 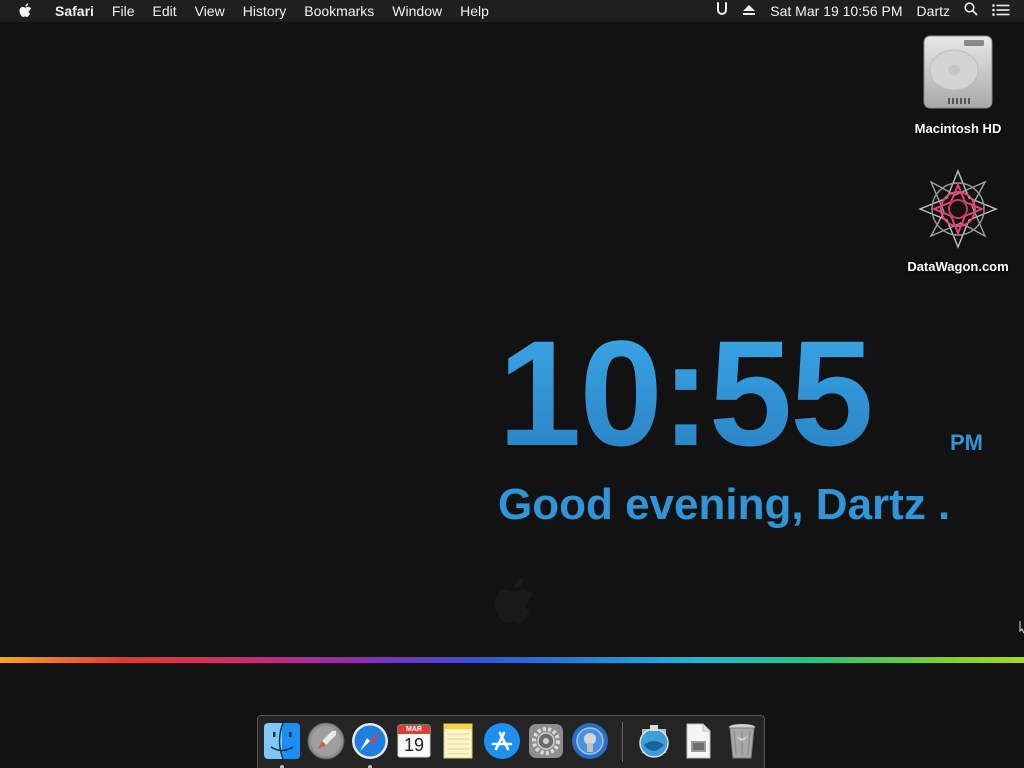 I want to click on dock-utility, so click(x=590, y=741).